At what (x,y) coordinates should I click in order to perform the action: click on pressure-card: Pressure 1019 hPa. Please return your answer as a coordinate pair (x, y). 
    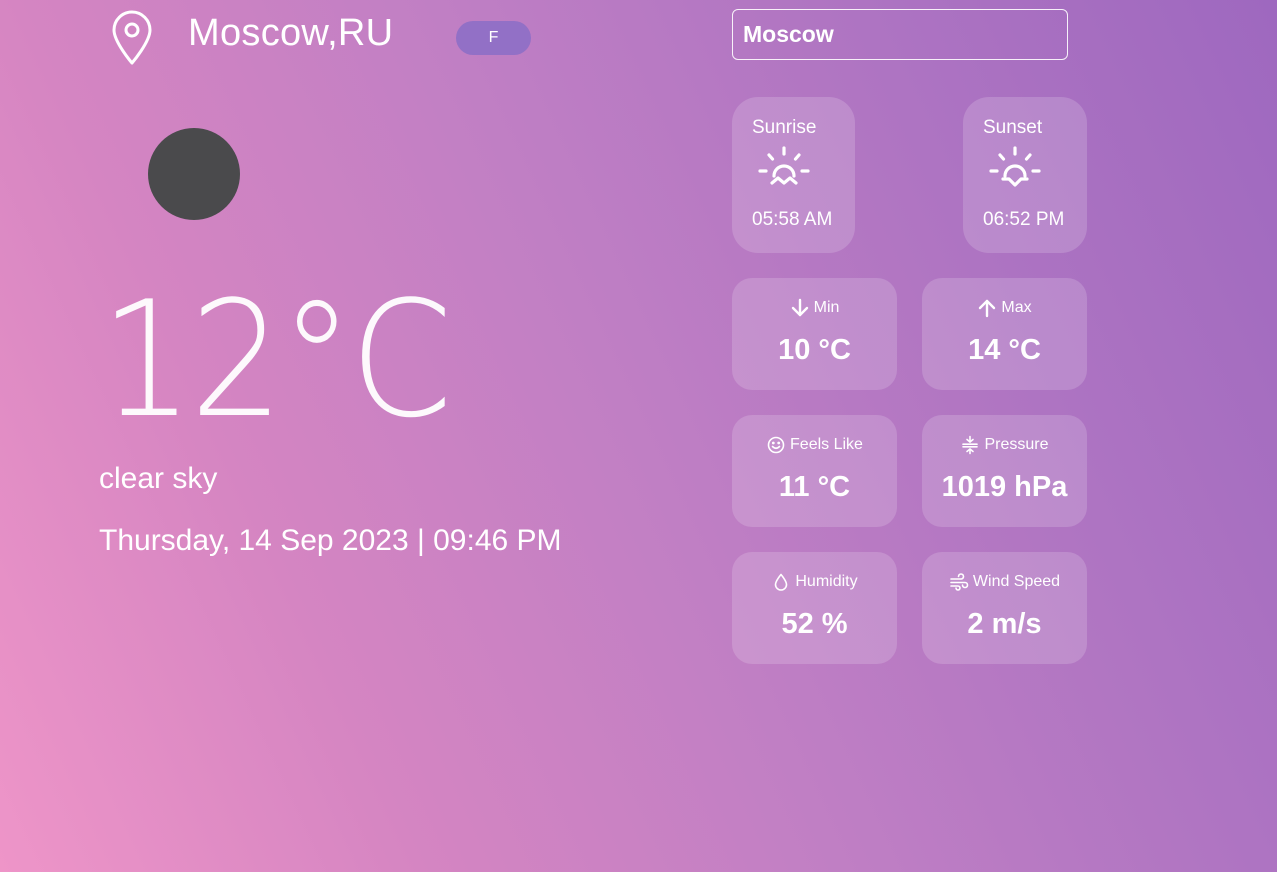
    Looking at the image, I should click on (1004, 471).